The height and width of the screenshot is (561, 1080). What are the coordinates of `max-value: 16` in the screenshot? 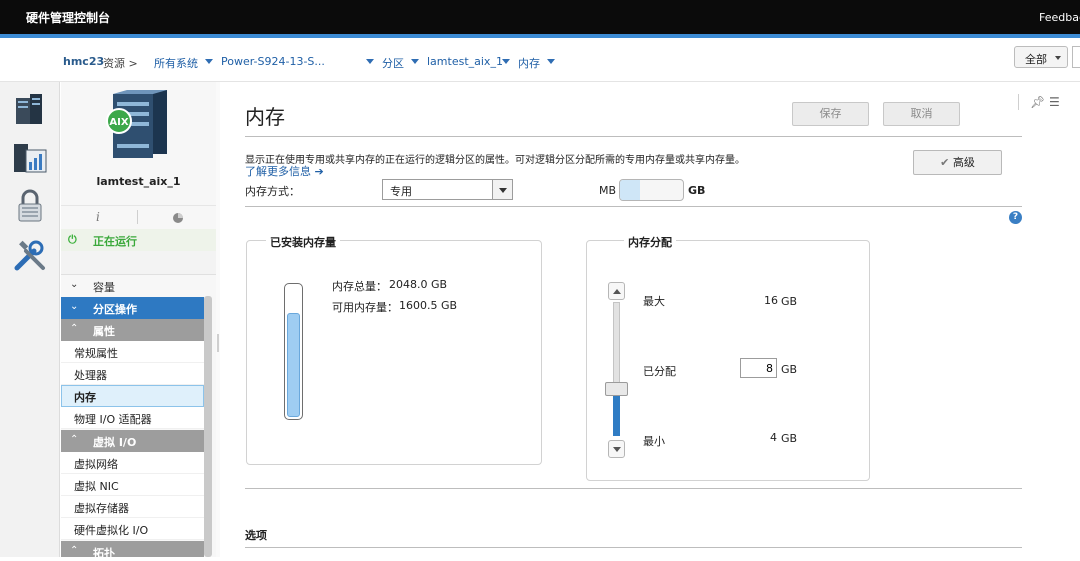 It's located at (771, 300).